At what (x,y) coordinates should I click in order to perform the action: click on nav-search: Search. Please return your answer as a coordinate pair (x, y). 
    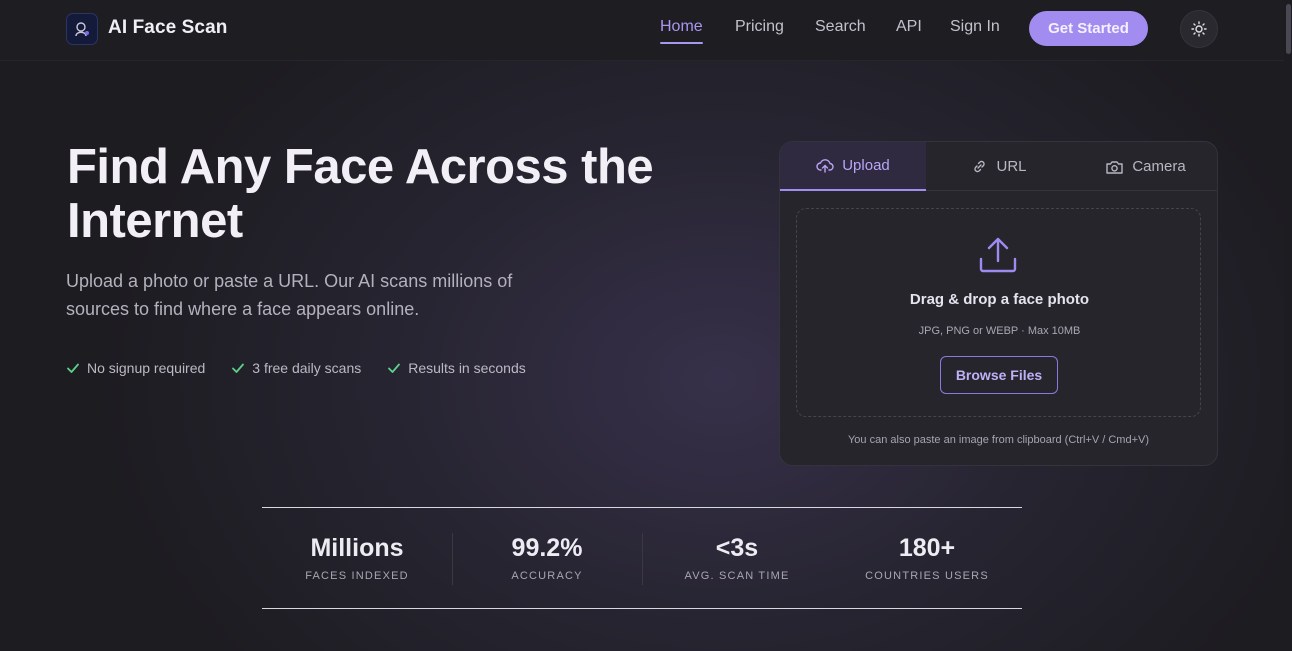
    Looking at the image, I should click on (840, 27).